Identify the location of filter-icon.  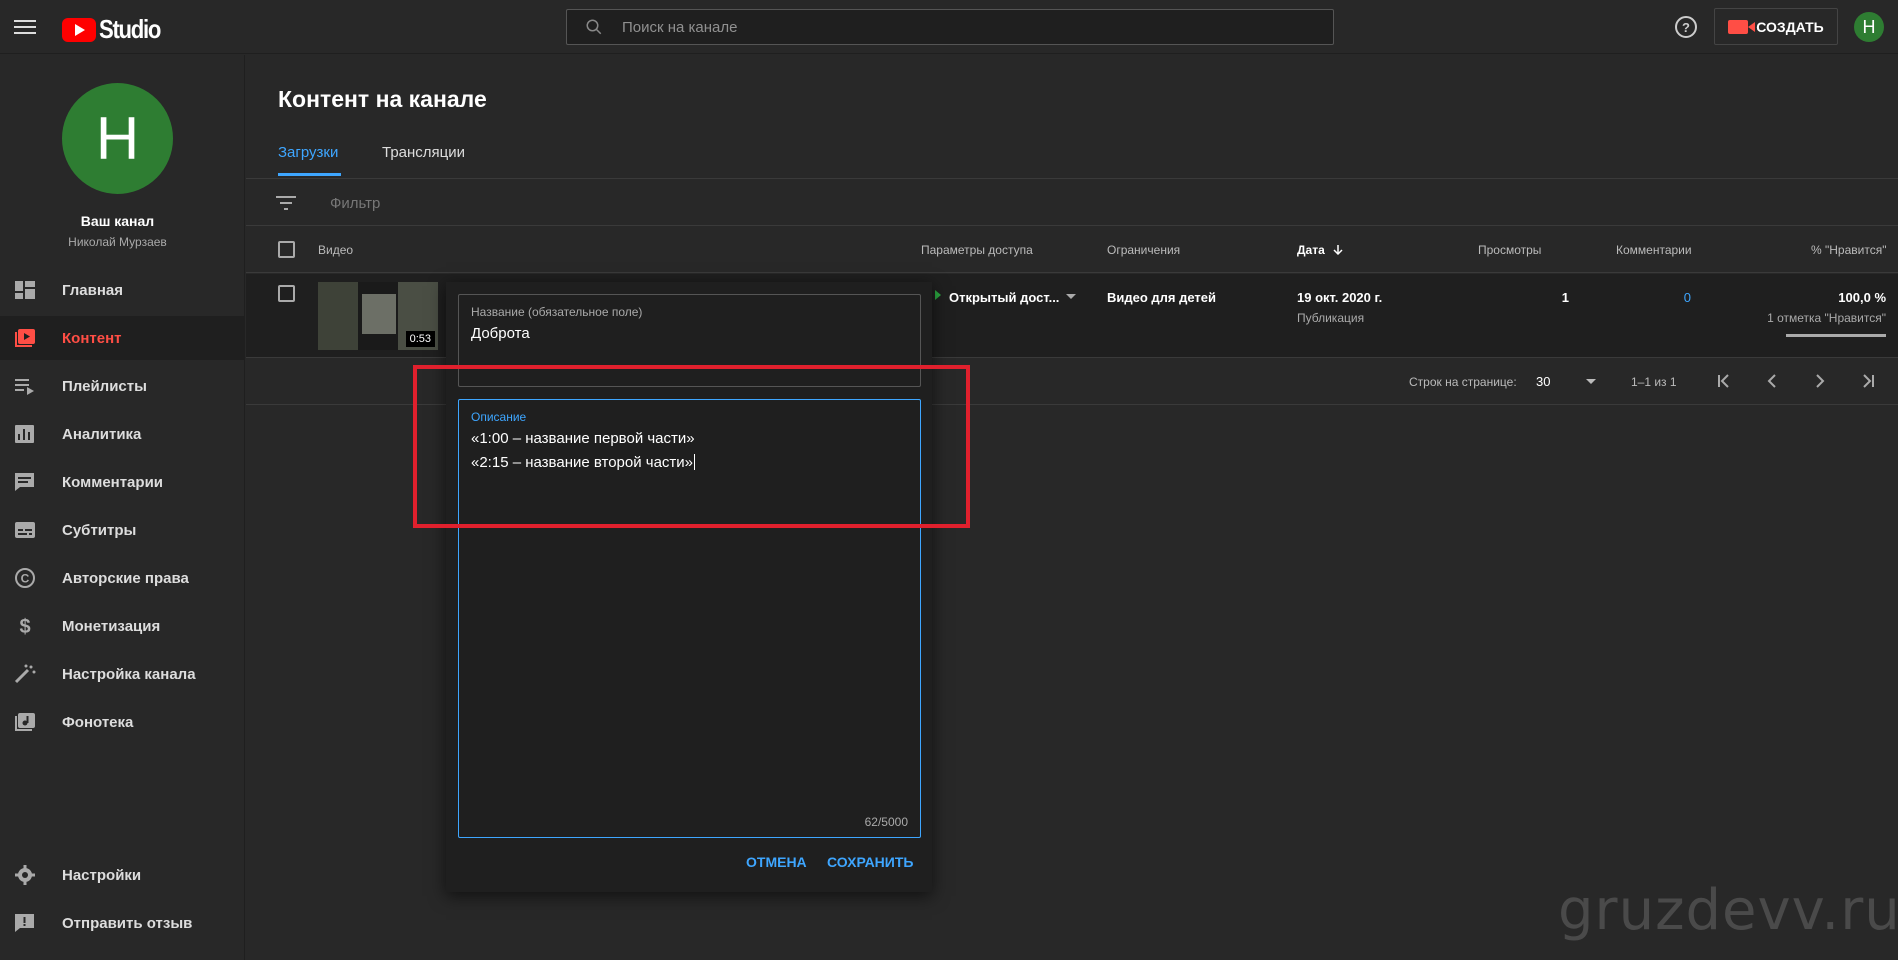
(286, 203).